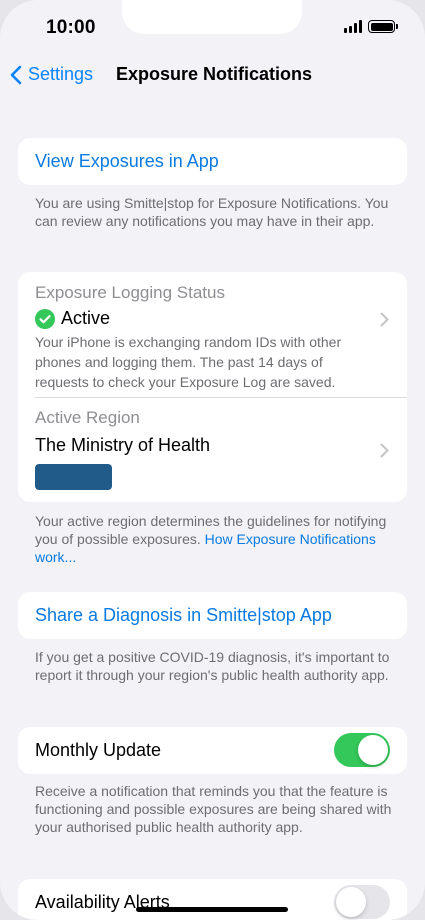 The height and width of the screenshot is (920, 425). Describe the element at coordinates (212, 899) in the screenshot. I see `availability-alerts-row: Availability Alerts` at that location.